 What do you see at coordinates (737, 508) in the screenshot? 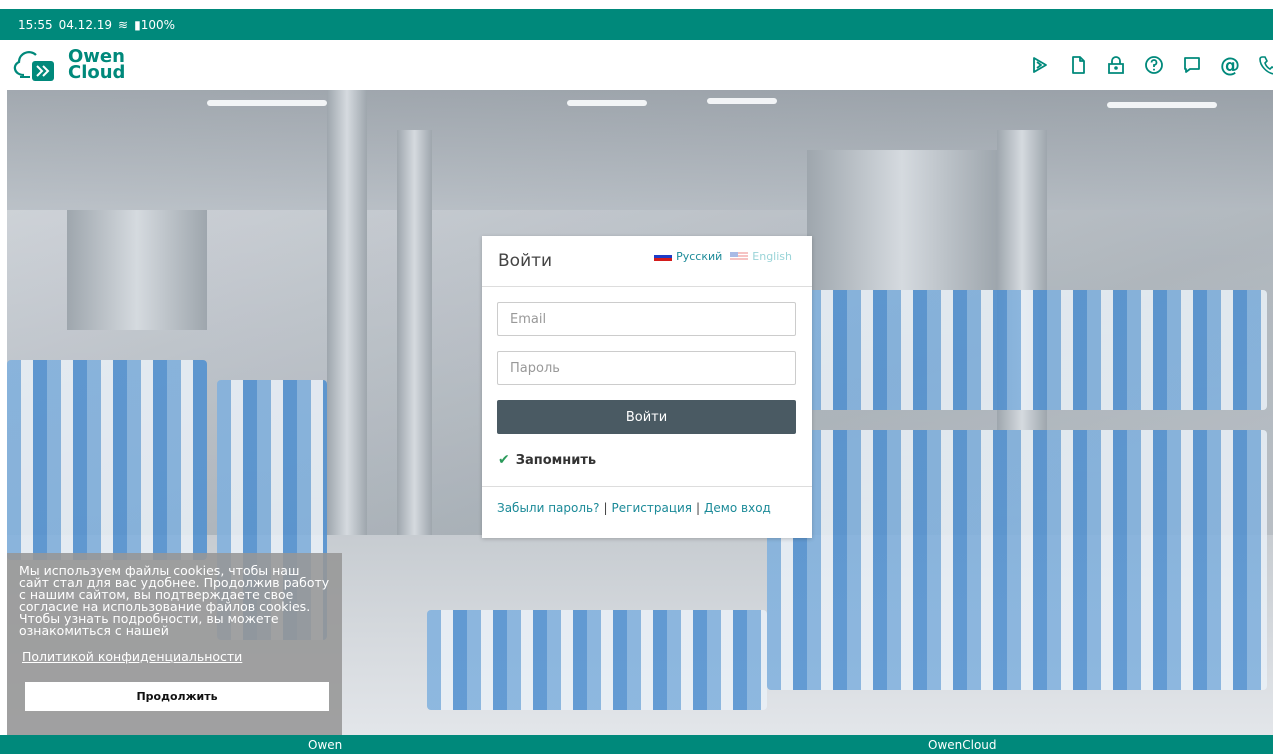
I see `demo-login-link: Демо вход` at bounding box center [737, 508].